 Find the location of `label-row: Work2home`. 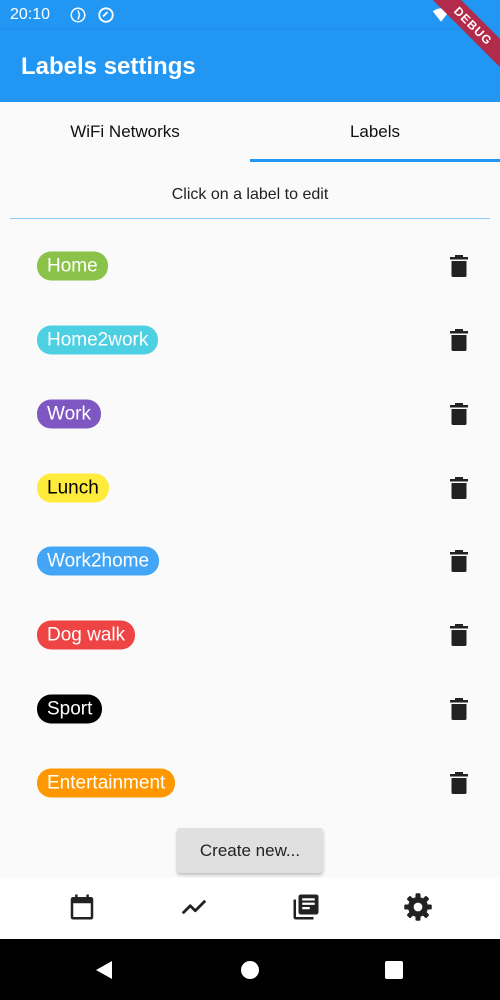

label-row: Work2home is located at coordinates (250, 561).